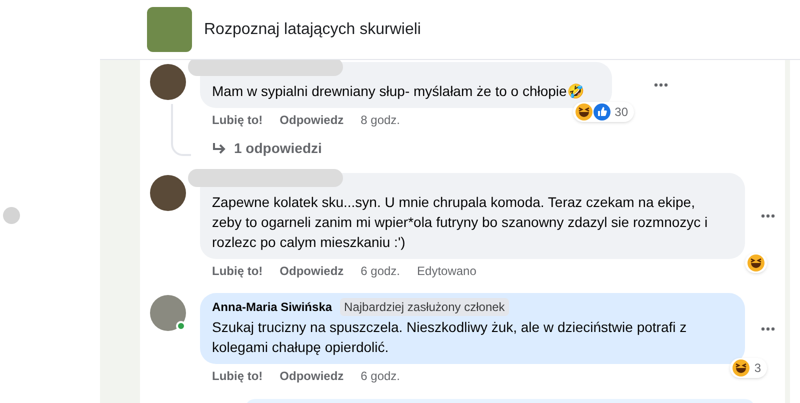 The height and width of the screenshot is (403, 800). Describe the element at coordinates (398, 91) in the screenshot. I see `comment-text: Mam w sypialni drewniany słup- myślałam że to o chłopie🤣` at that location.